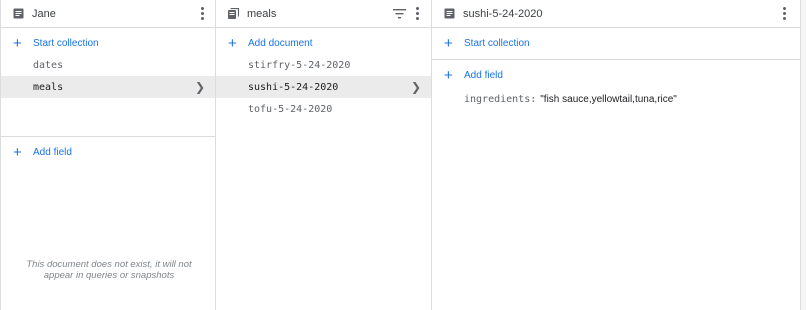 This screenshot has width=806, height=310. I want to click on scroll-edge, so click(803, 155).